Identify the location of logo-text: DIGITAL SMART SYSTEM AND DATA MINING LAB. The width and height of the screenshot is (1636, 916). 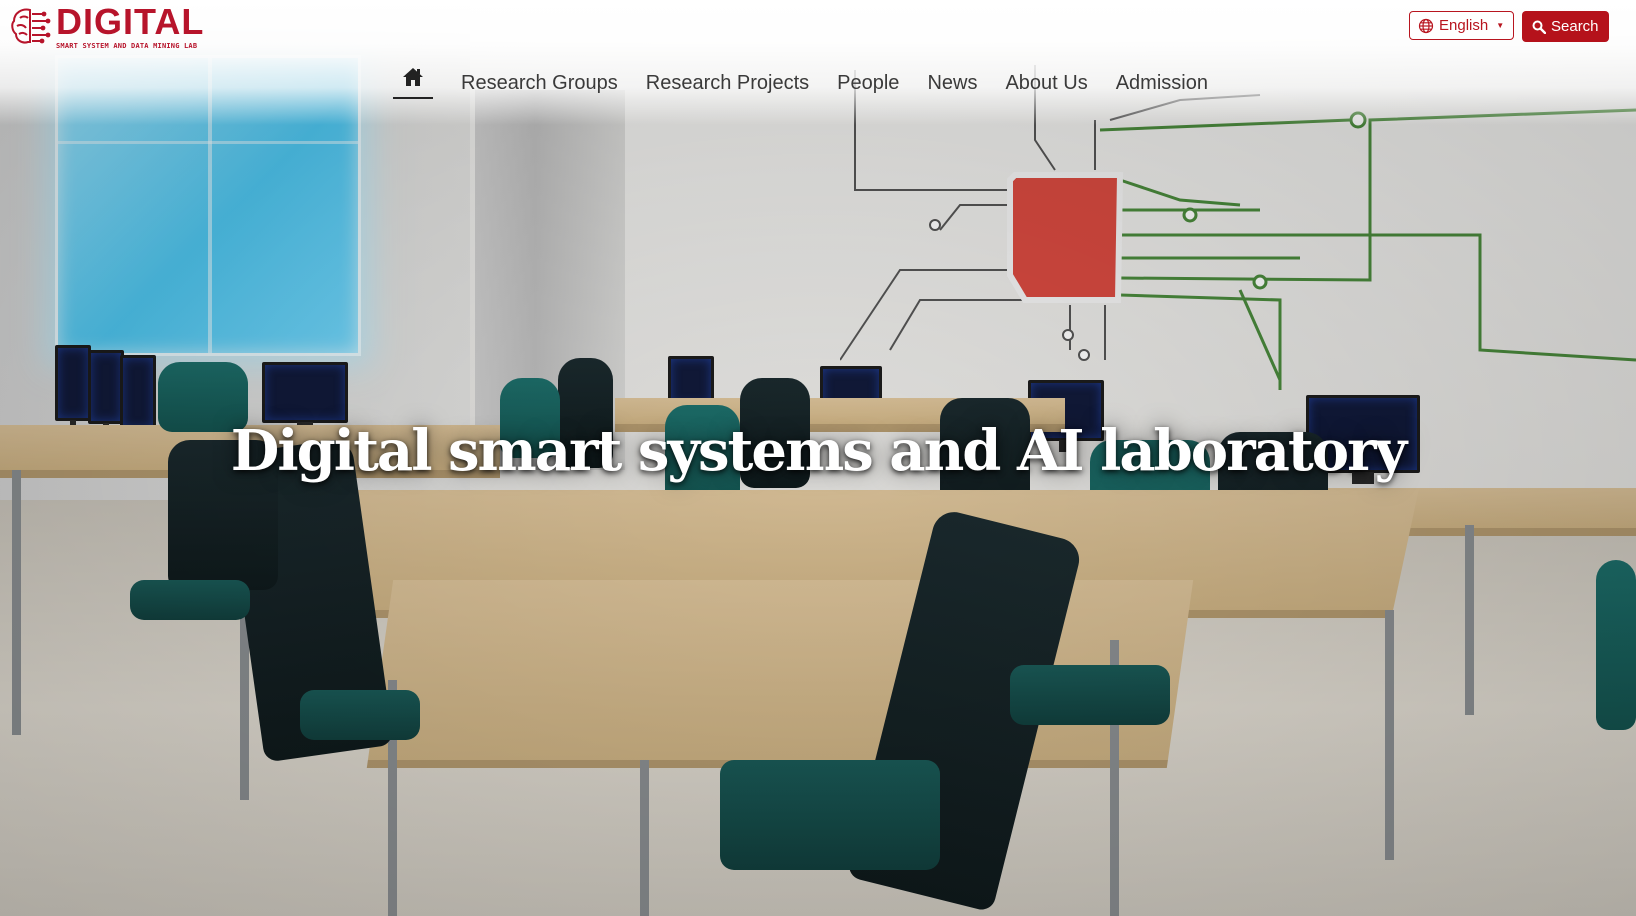
(130, 26).